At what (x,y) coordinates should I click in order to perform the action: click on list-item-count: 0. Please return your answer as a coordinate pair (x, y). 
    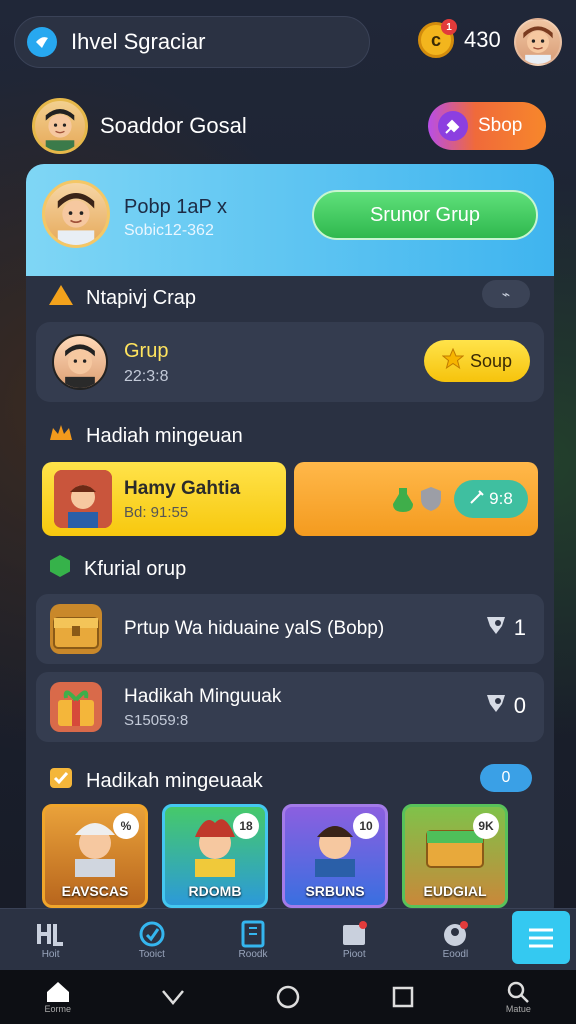
    Looking at the image, I should click on (505, 706).